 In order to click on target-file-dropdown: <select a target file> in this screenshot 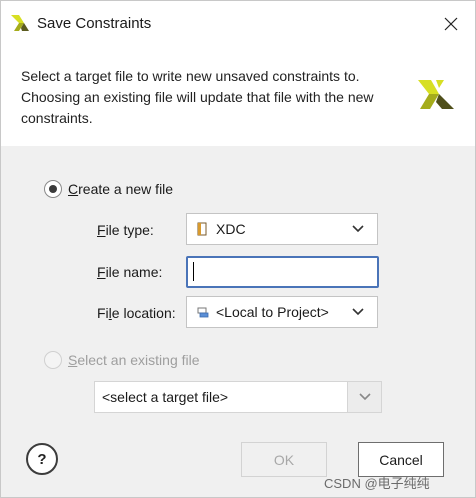, I will do `click(238, 397)`.